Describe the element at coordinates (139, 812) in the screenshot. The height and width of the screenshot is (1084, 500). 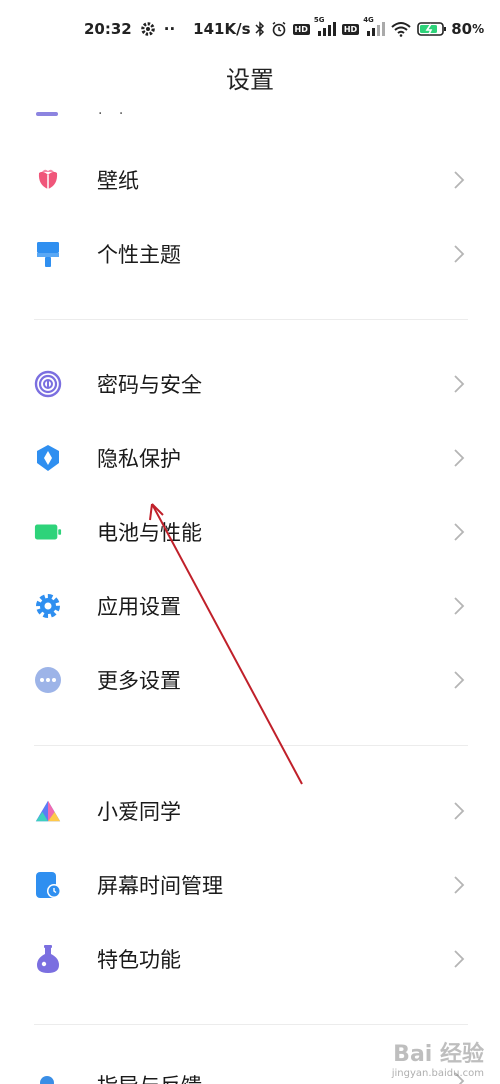
I see `settings-item-label: 小爱同学` at that location.